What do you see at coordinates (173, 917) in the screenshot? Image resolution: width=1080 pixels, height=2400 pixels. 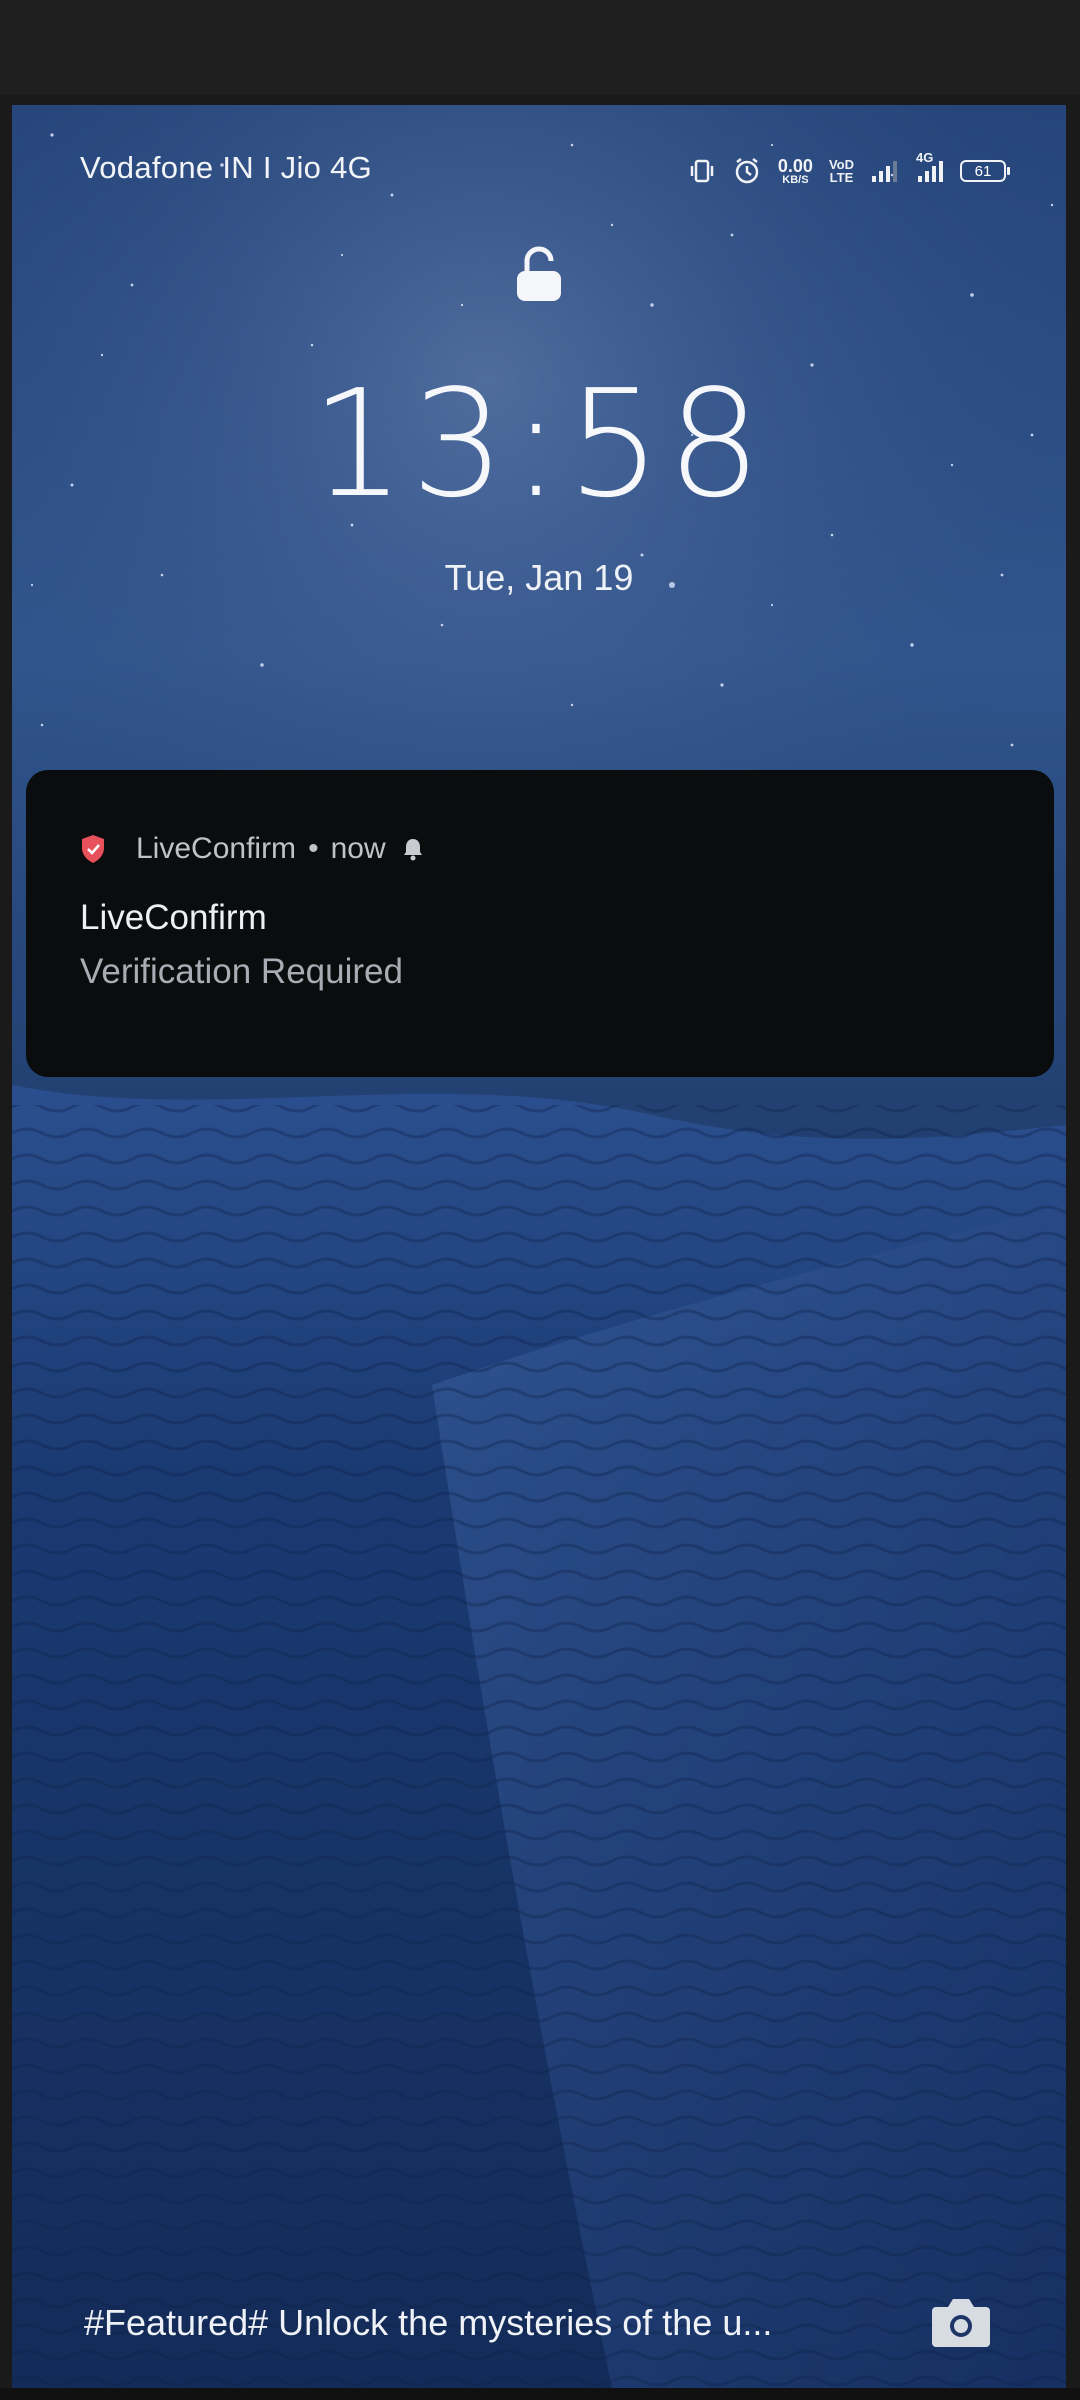 I see `notification-title: LiveConfirm` at bounding box center [173, 917].